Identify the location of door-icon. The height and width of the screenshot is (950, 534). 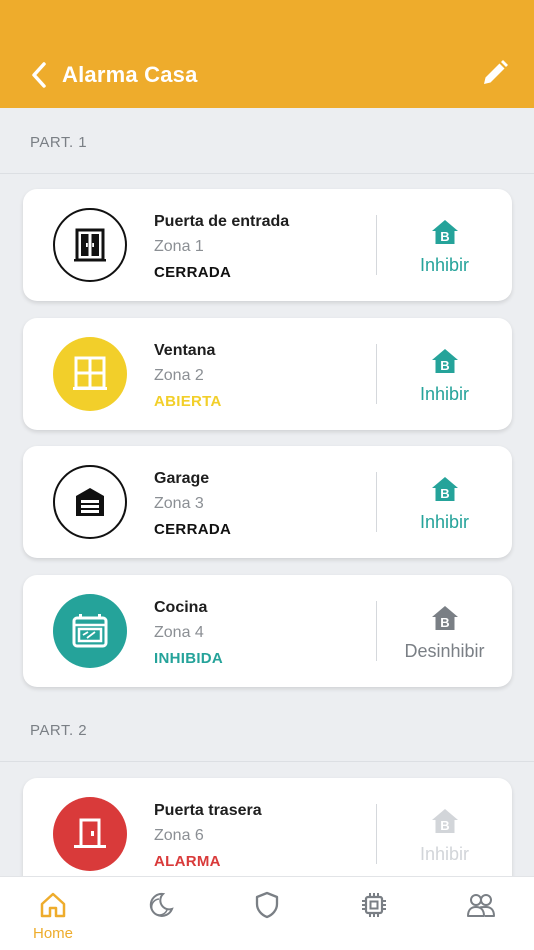
(90, 245).